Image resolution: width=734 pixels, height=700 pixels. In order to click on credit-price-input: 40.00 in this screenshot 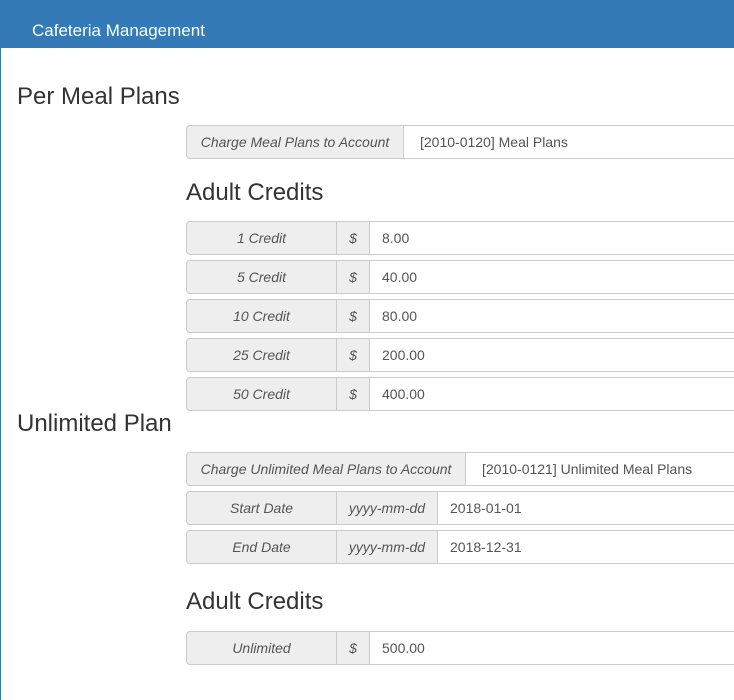, I will do `click(552, 277)`.